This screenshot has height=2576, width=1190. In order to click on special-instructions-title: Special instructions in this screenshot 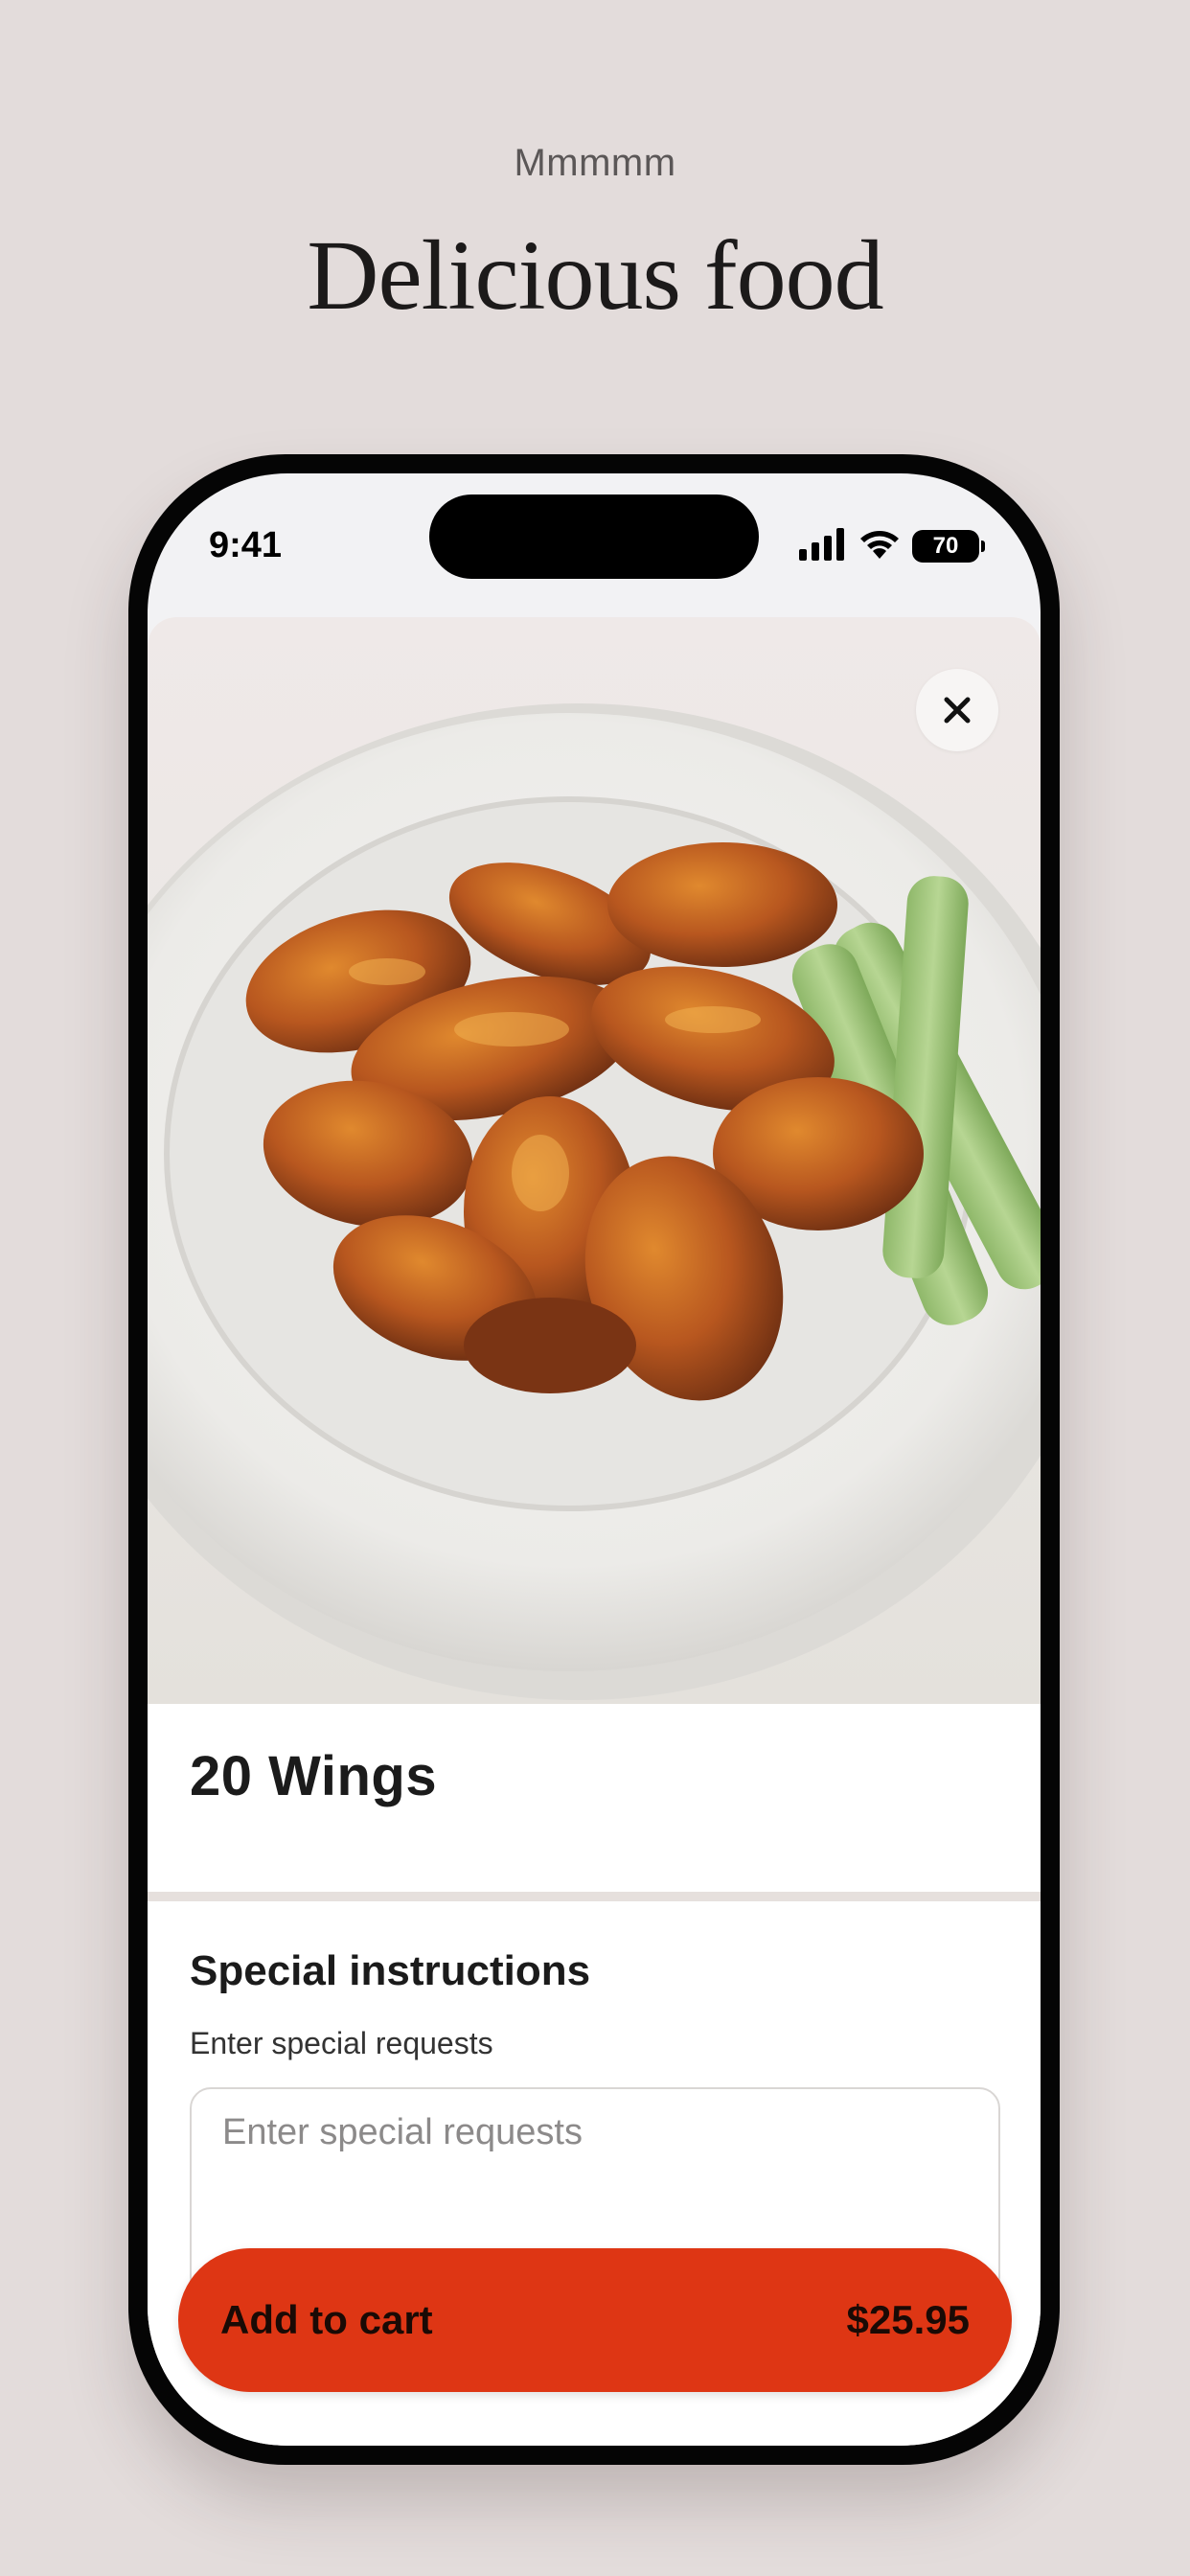, I will do `click(390, 1970)`.